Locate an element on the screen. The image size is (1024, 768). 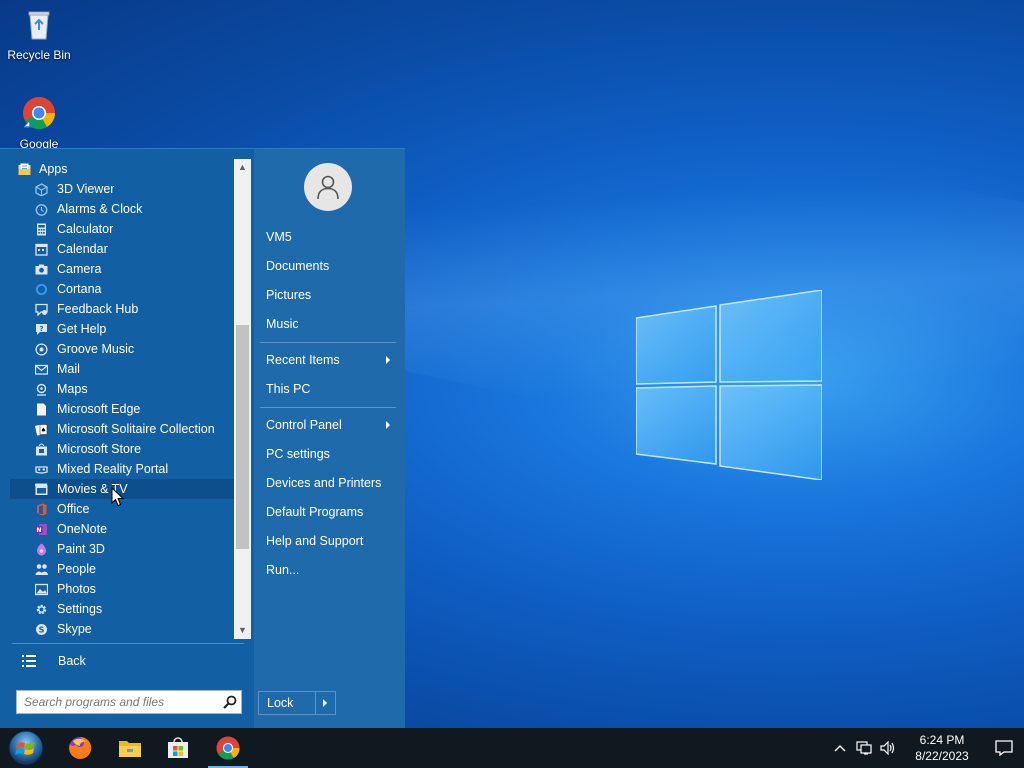
app-item-cortana: Cortana is located at coordinates (122, 289).